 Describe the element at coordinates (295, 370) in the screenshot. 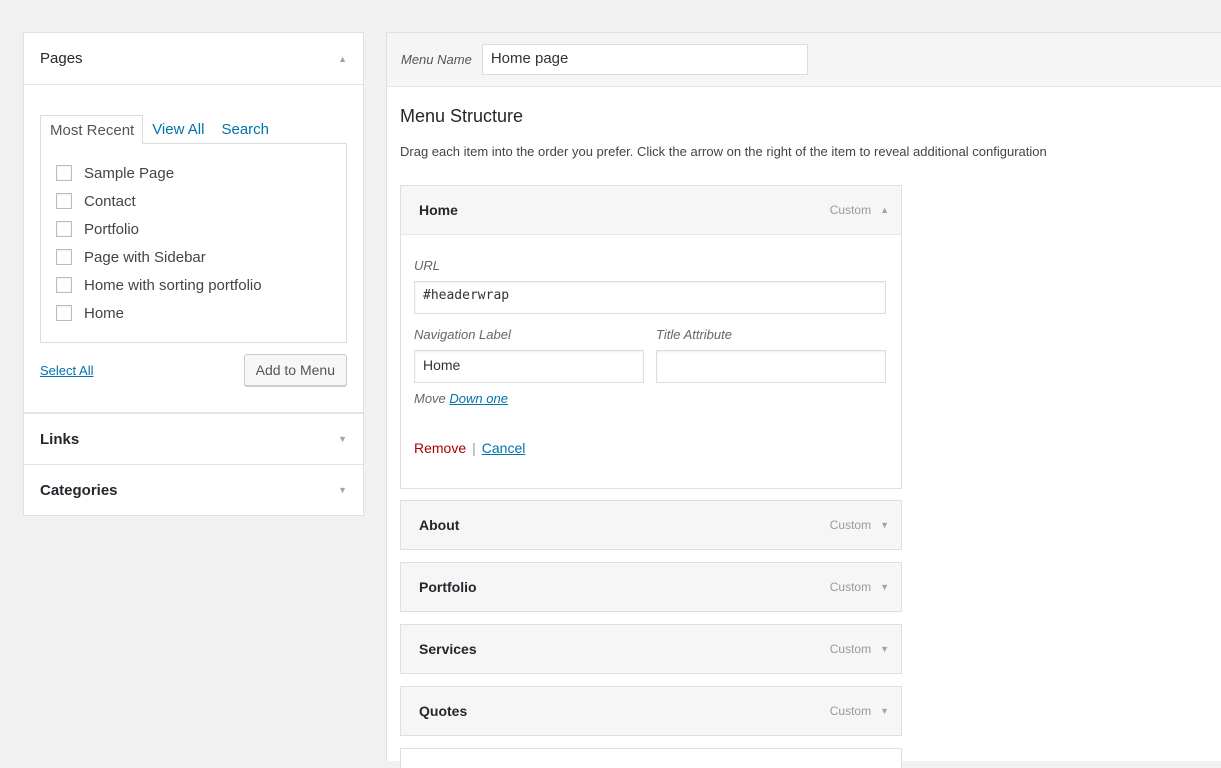

I see `add-to-menu-button: Add to Menu` at that location.